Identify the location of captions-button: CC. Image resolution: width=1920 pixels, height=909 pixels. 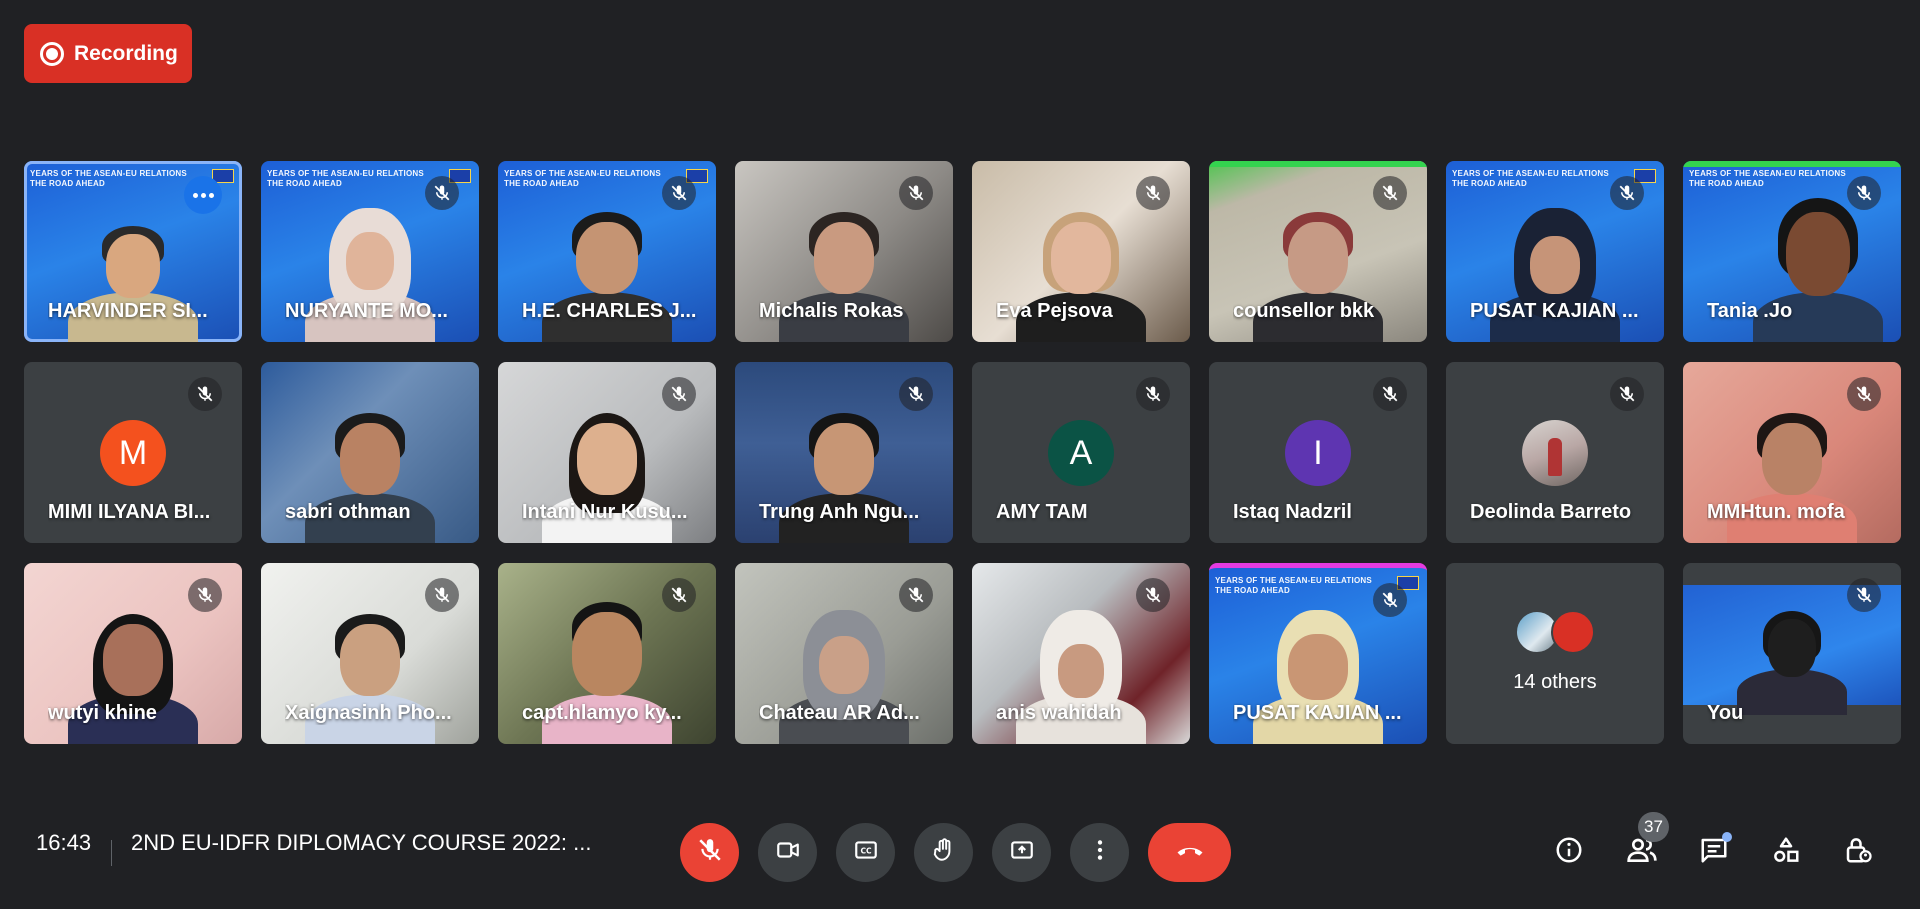
(865, 852).